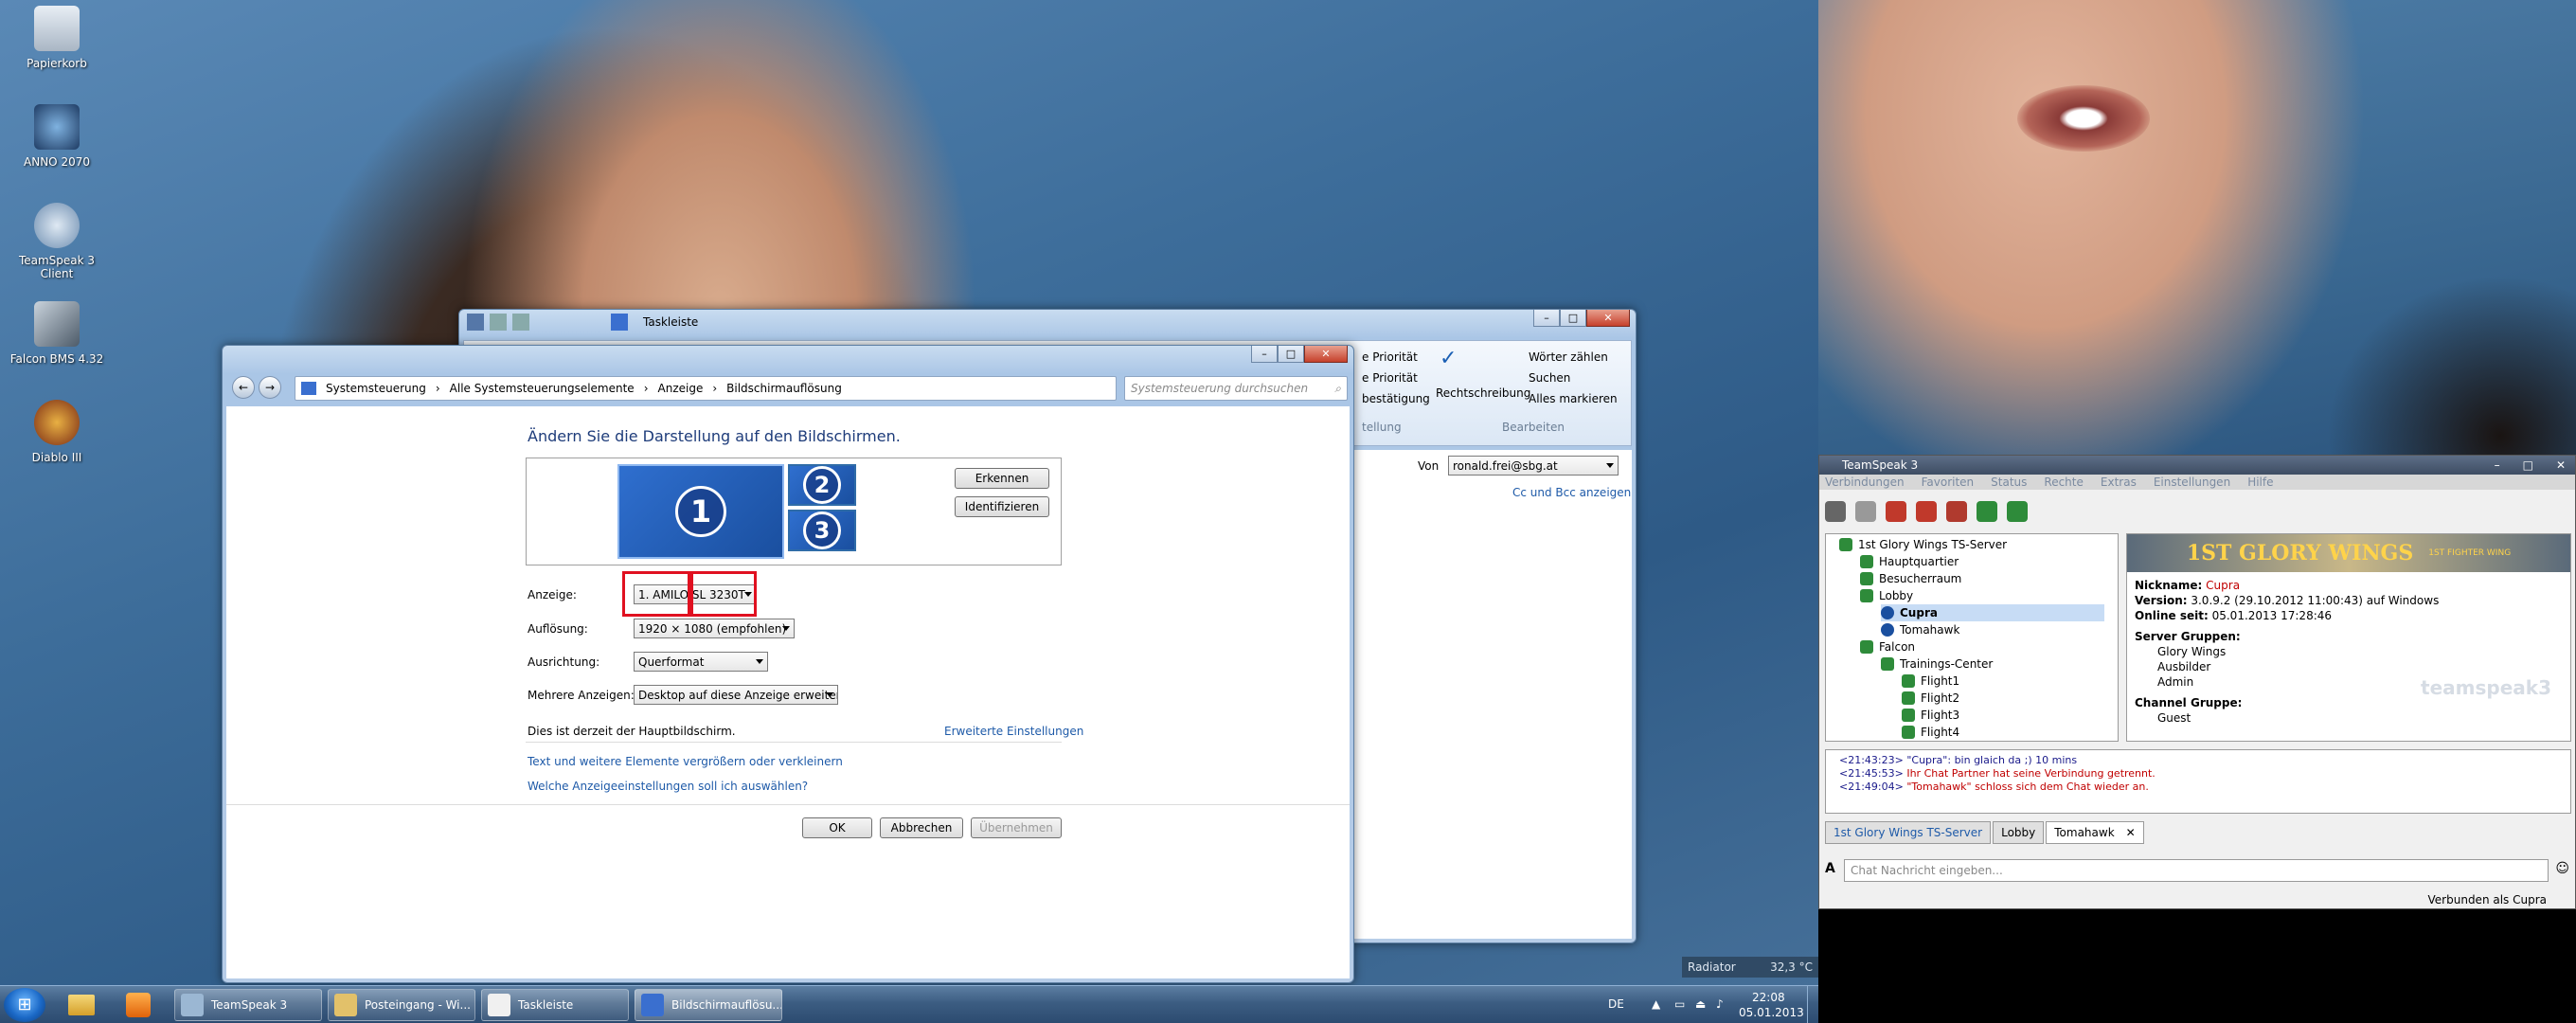 This screenshot has height=1023, width=2576. What do you see at coordinates (1926, 511) in the screenshot?
I see `mute-speaker-icon` at bounding box center [1926, 511].